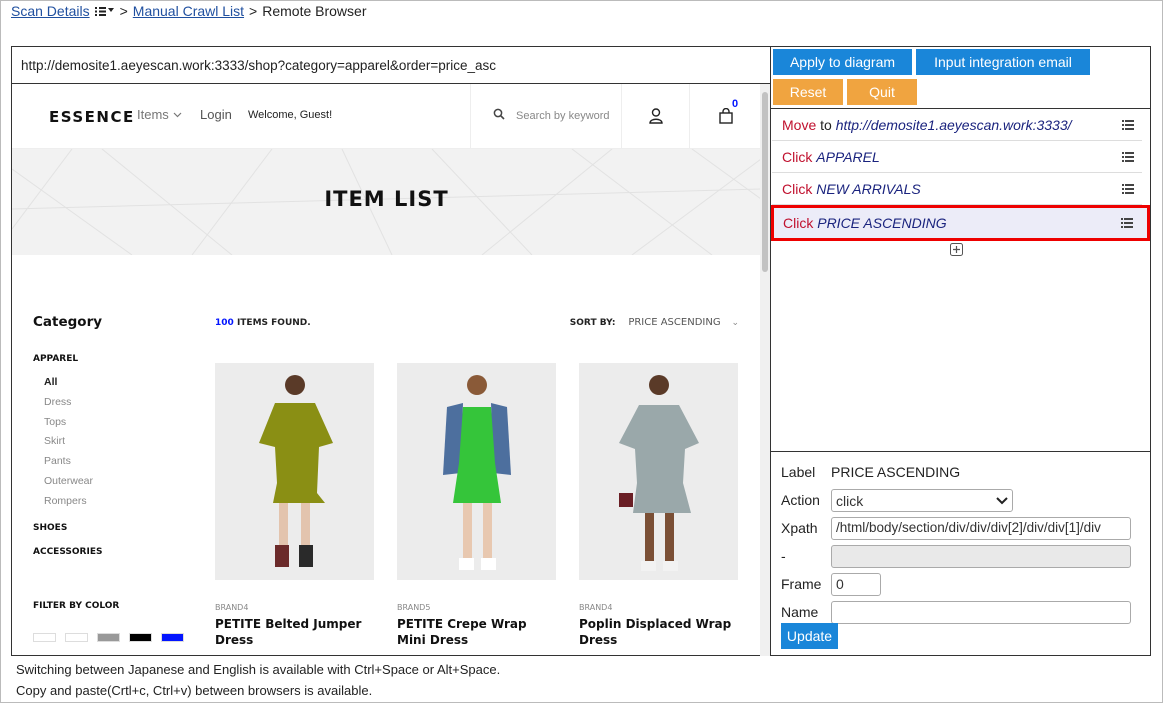  What do you see at coordinates (123, 485) in the screenshot?
I see `subcategory-outerwear: Outerwear` at bounding box center [123, 485].